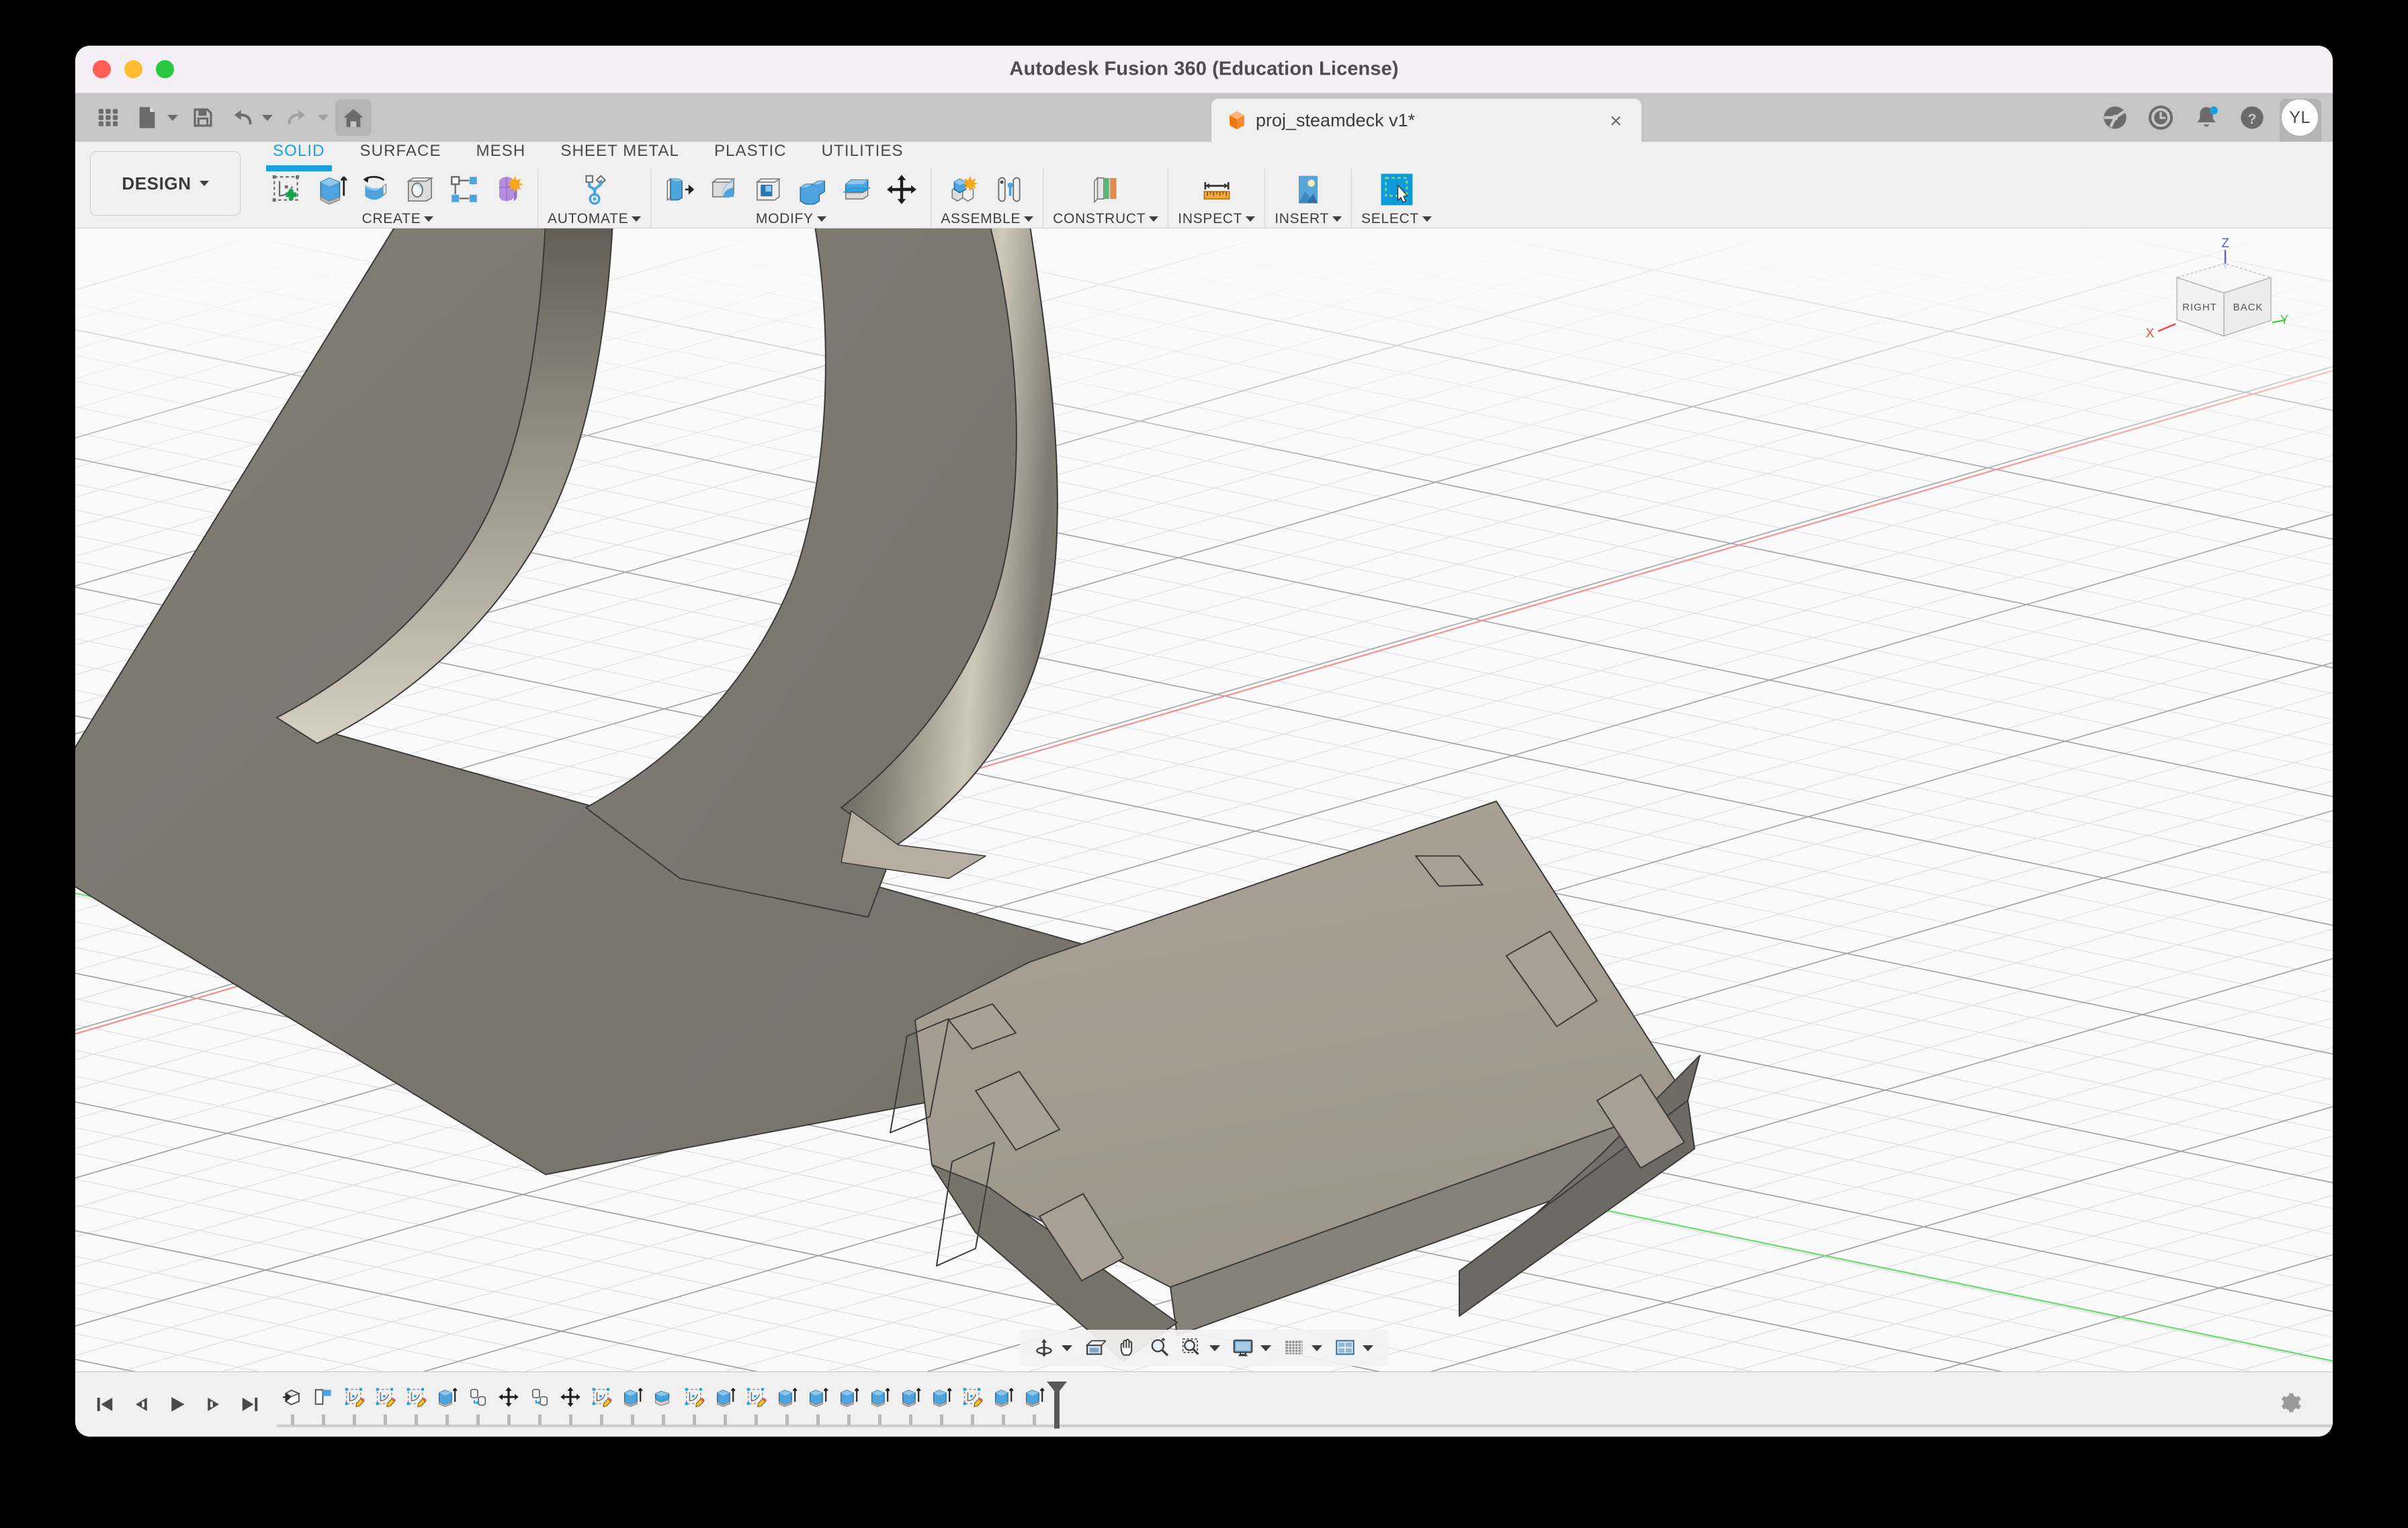 The width and height of the screenshot is (2408, 1528). What do you see at coordinates (901, 190) in the screenshot?
I see `move-copy-icon` at bounding box center [901, 190].